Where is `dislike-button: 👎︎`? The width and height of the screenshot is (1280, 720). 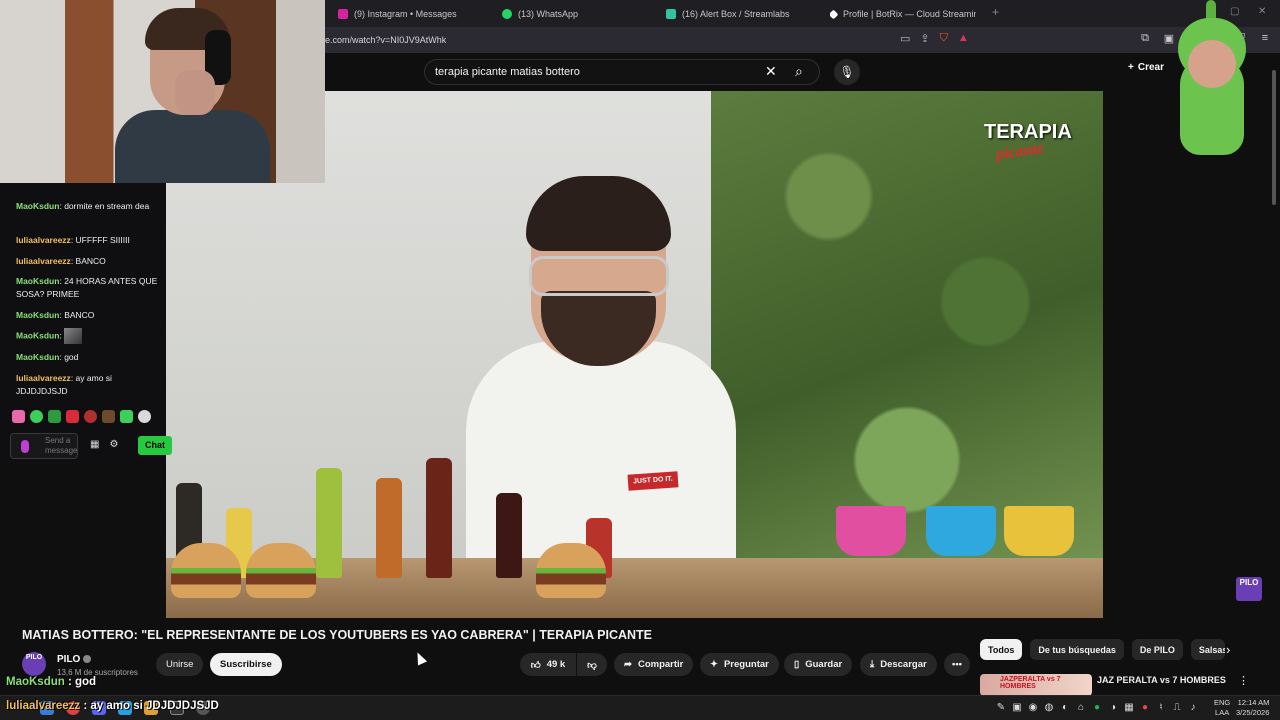
dislike-button: 👎︎ is located at coordinates (592, 664).